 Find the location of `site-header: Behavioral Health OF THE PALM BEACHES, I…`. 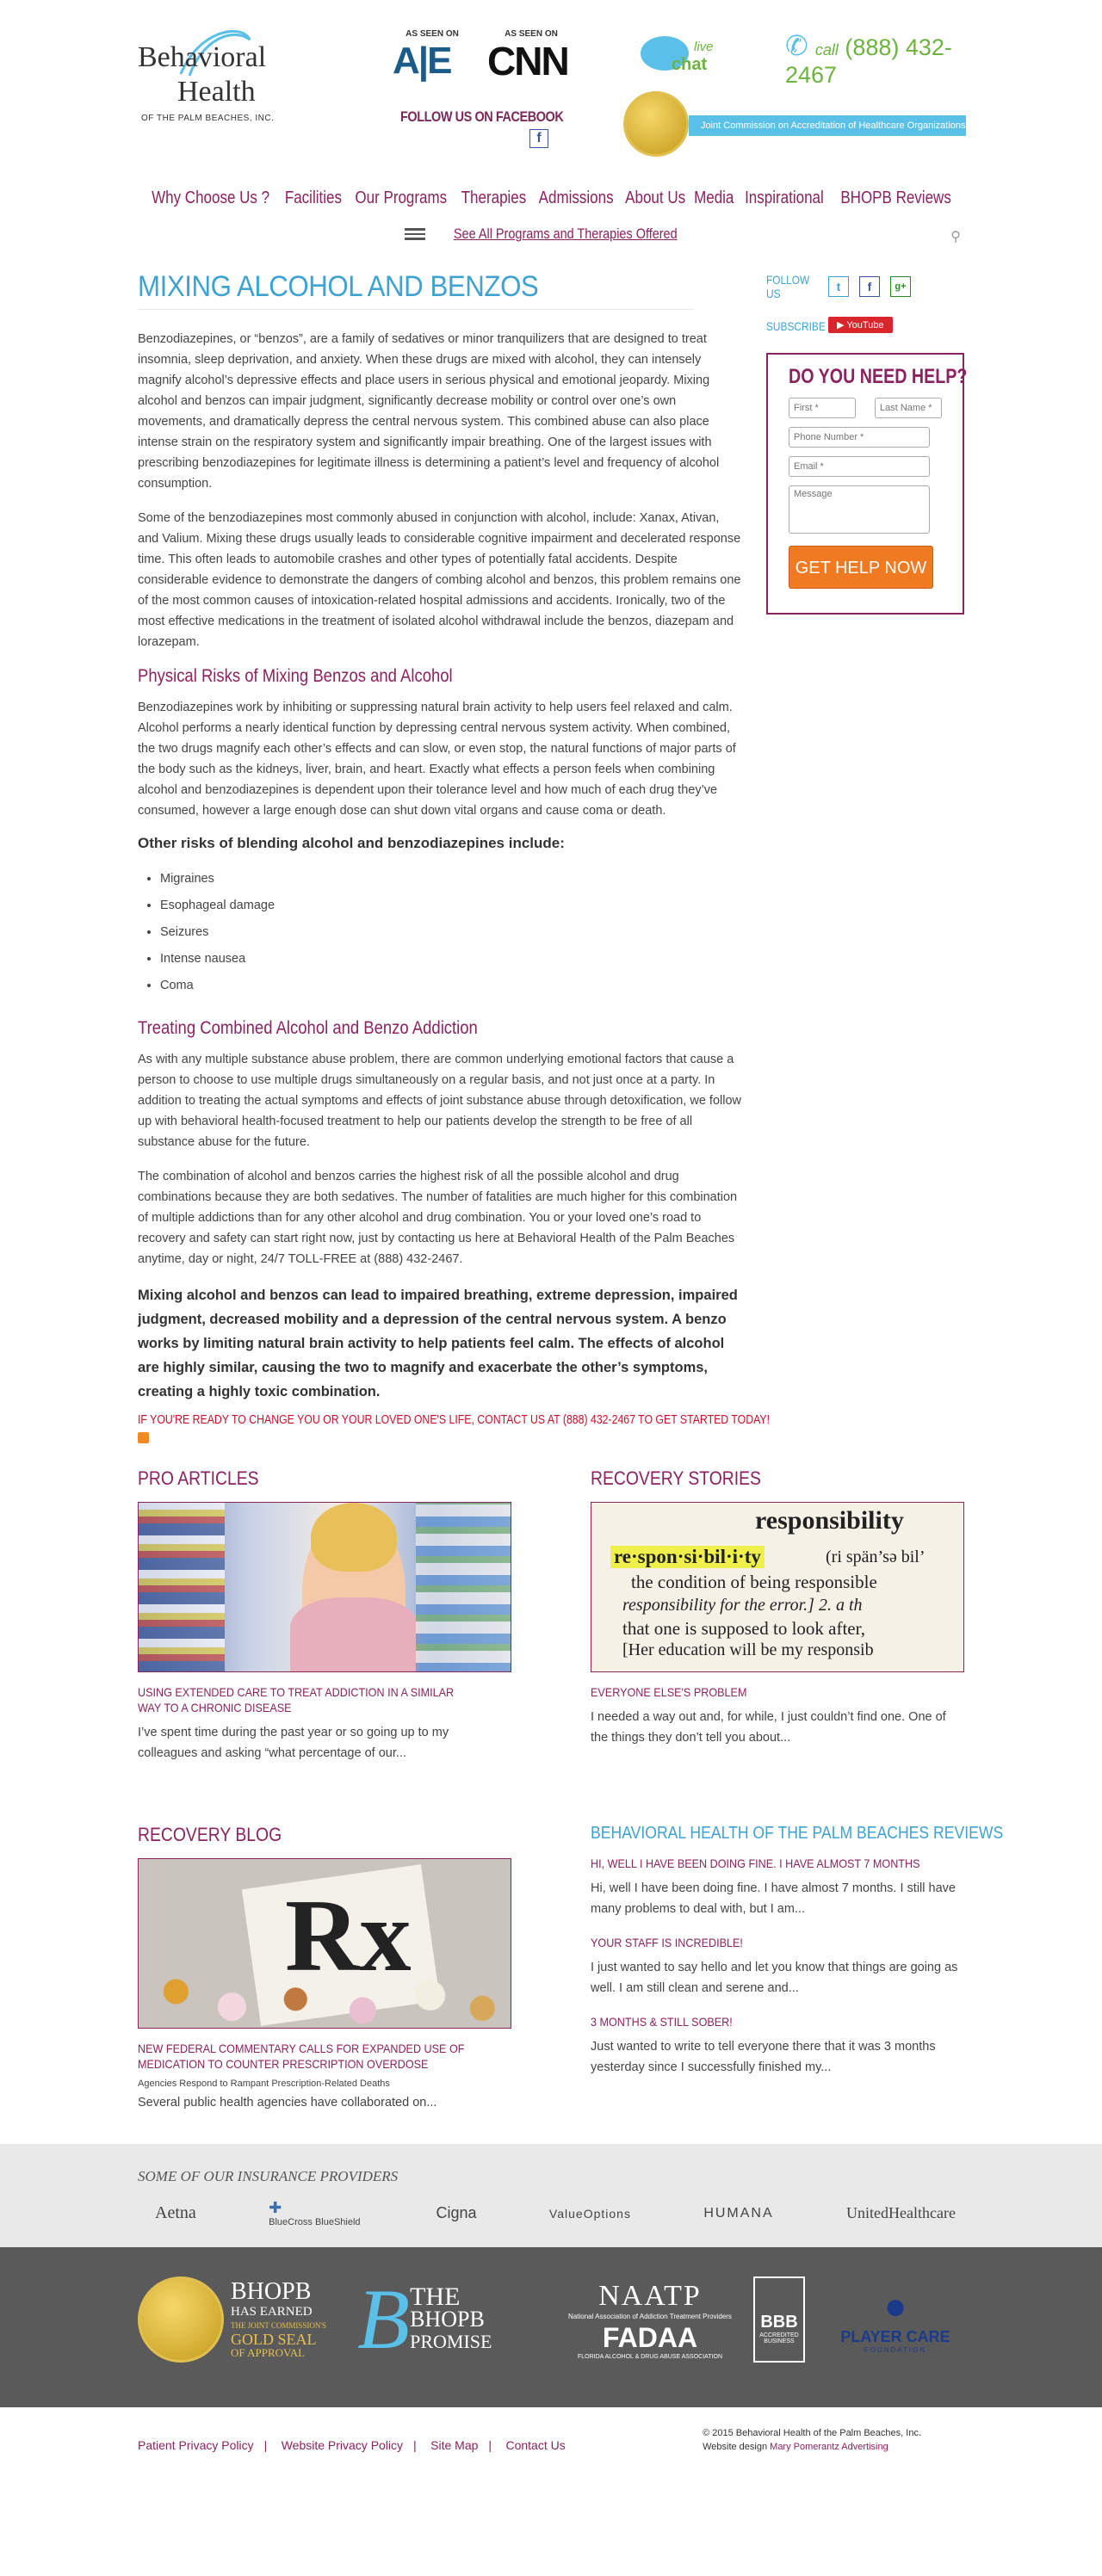

site-header: Behavioral Health OF THE PALM BEACHES, I… is located at coordinates (552, 90).